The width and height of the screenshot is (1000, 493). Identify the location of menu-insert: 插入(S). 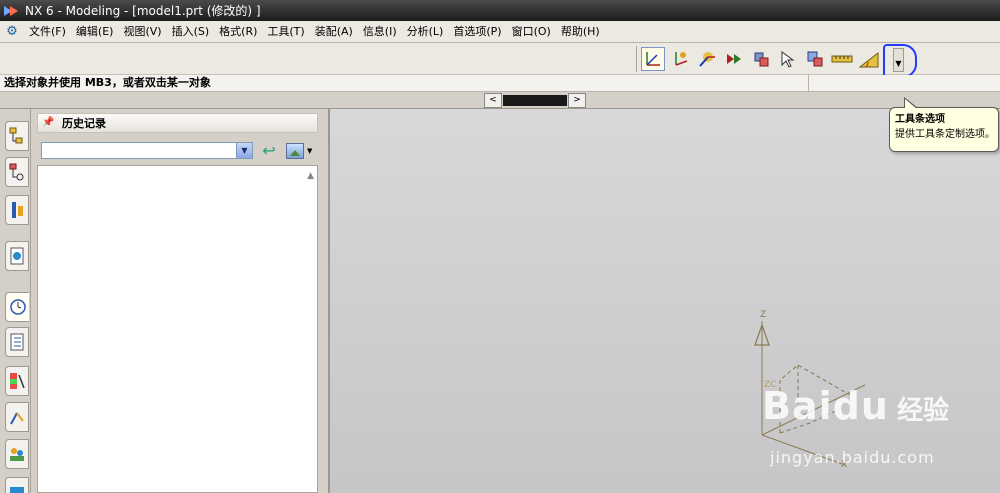
(191, 32).